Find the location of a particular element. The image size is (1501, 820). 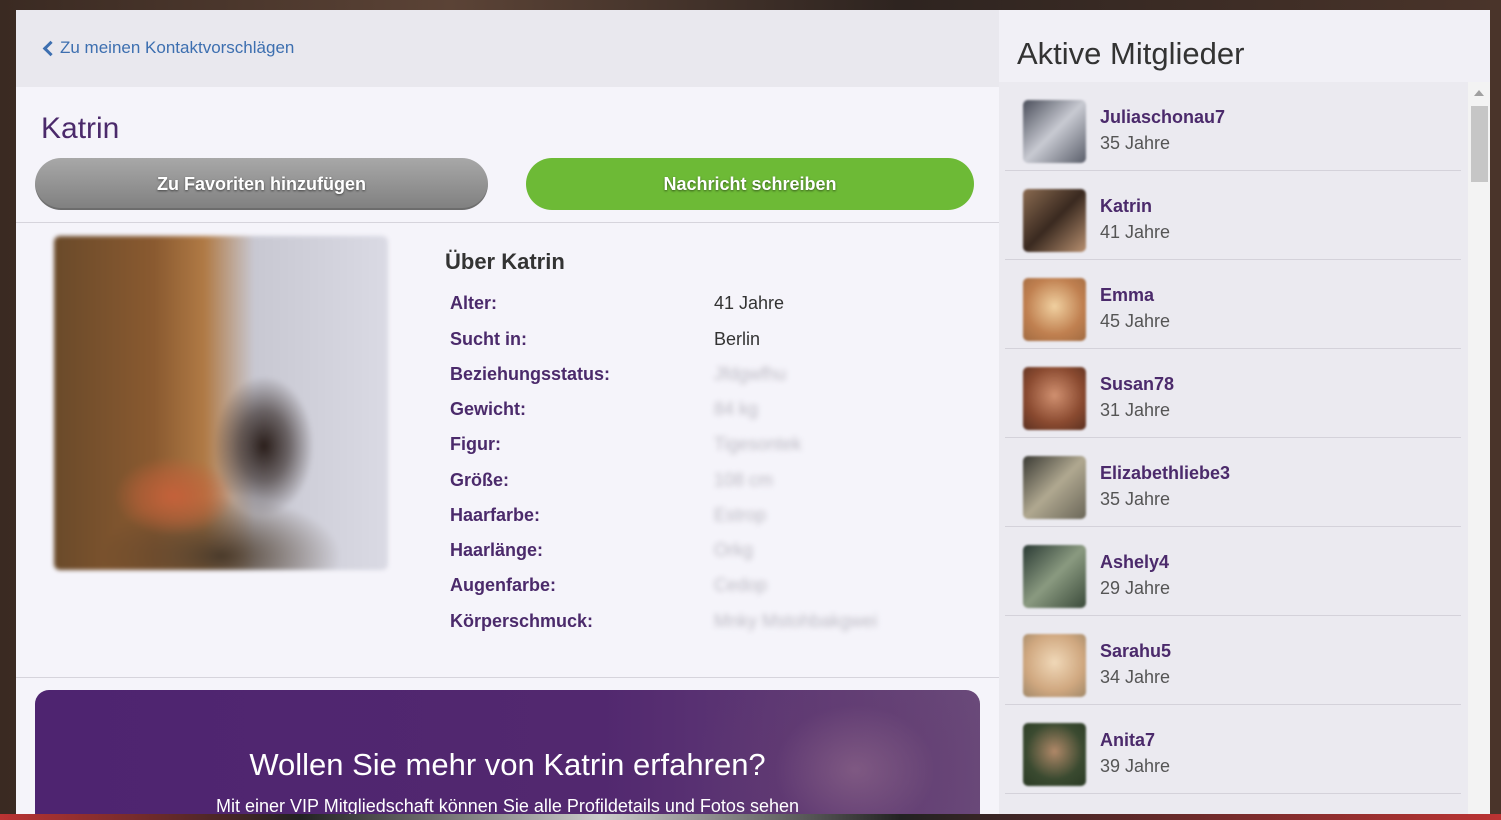

member-age: 29 Jahre is located at coordinates (1135, 588).